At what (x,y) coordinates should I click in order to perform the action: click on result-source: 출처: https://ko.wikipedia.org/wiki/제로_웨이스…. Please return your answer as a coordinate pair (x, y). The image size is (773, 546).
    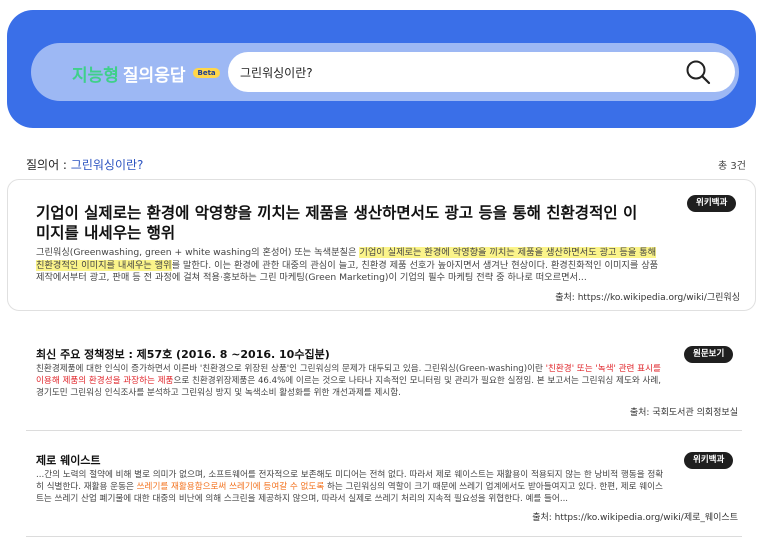
    Looking at the image, I should click on (635, 518).